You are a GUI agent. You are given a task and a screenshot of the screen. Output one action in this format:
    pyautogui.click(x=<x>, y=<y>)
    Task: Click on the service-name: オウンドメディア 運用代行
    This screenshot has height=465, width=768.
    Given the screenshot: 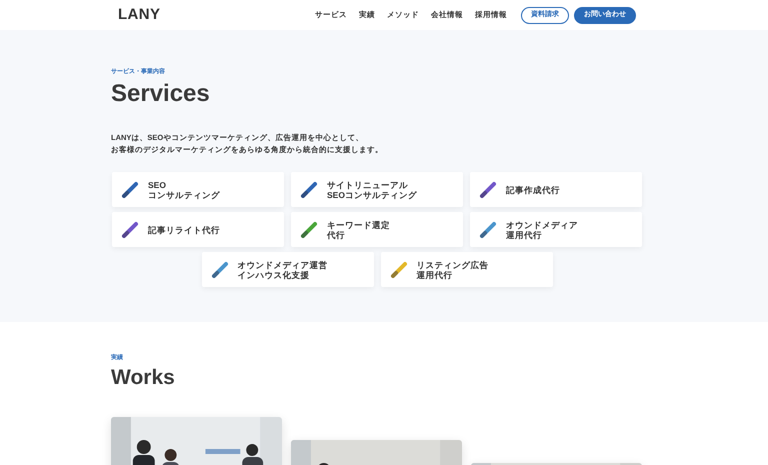 What is the action you would take?
    pyautogui.click(x=542, y=230)
    